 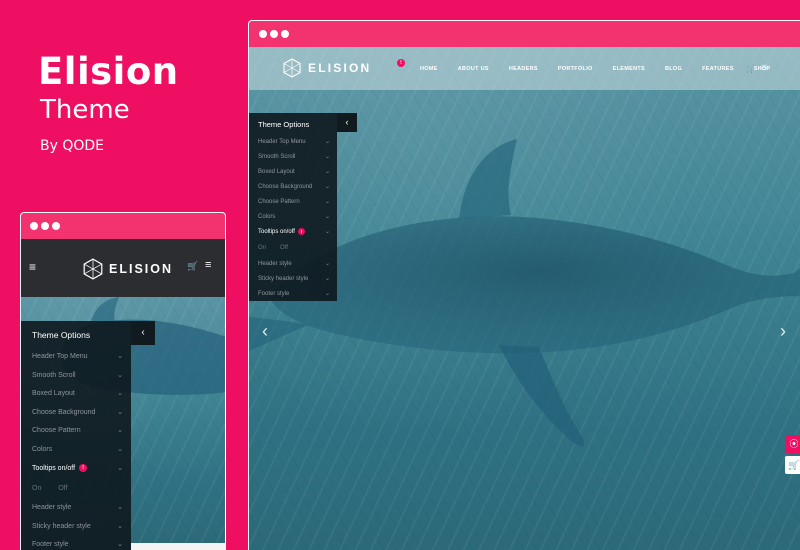 I want to click on nav-blog: BLOG, so click(x=673, y=69).